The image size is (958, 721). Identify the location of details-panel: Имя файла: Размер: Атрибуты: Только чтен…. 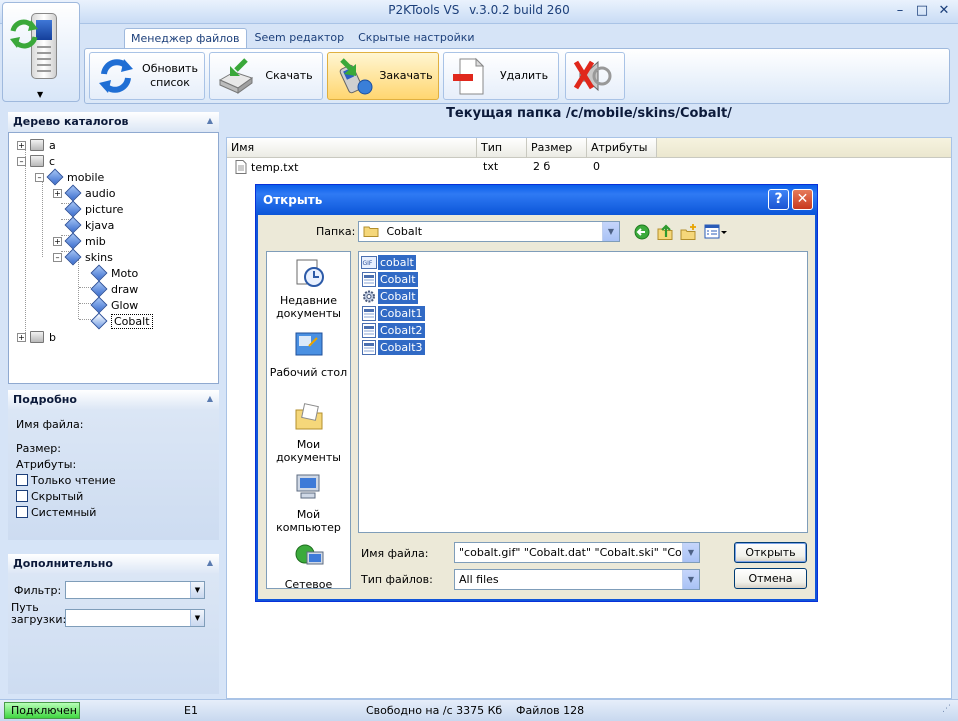
(113, 475).